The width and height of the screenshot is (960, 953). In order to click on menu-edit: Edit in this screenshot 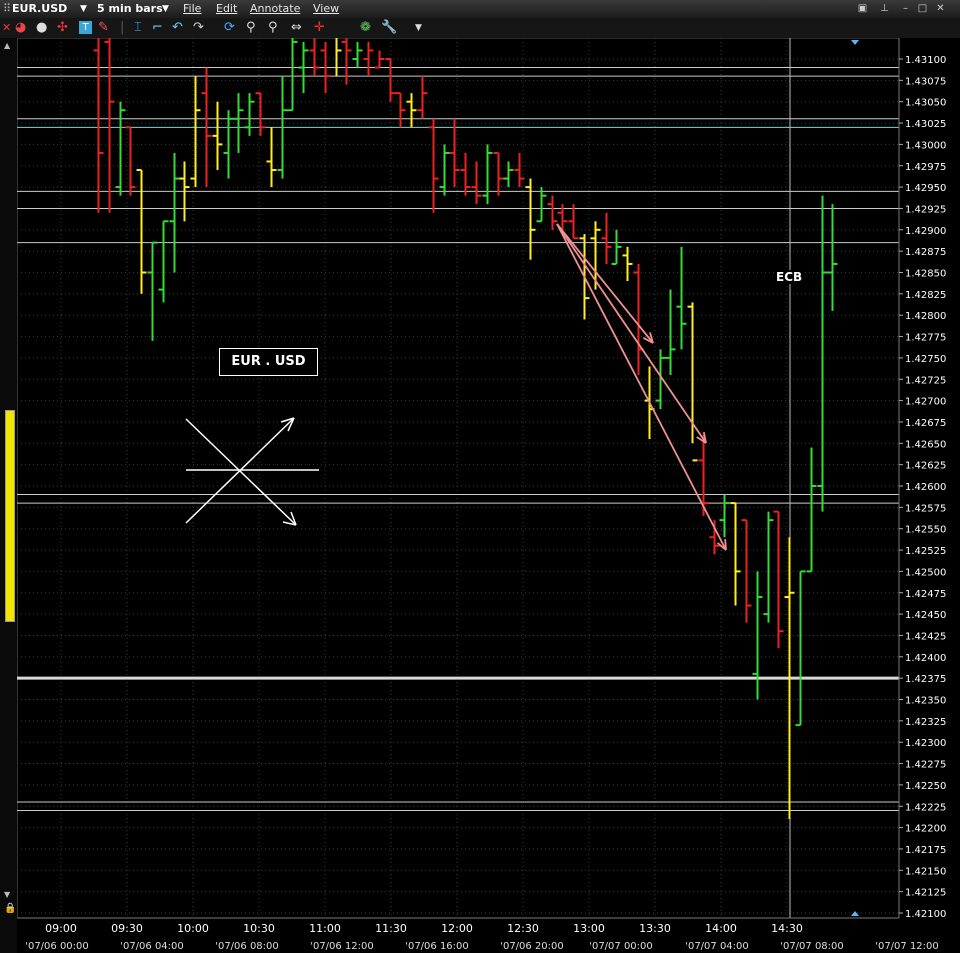, I will do `click(226, 9)`.